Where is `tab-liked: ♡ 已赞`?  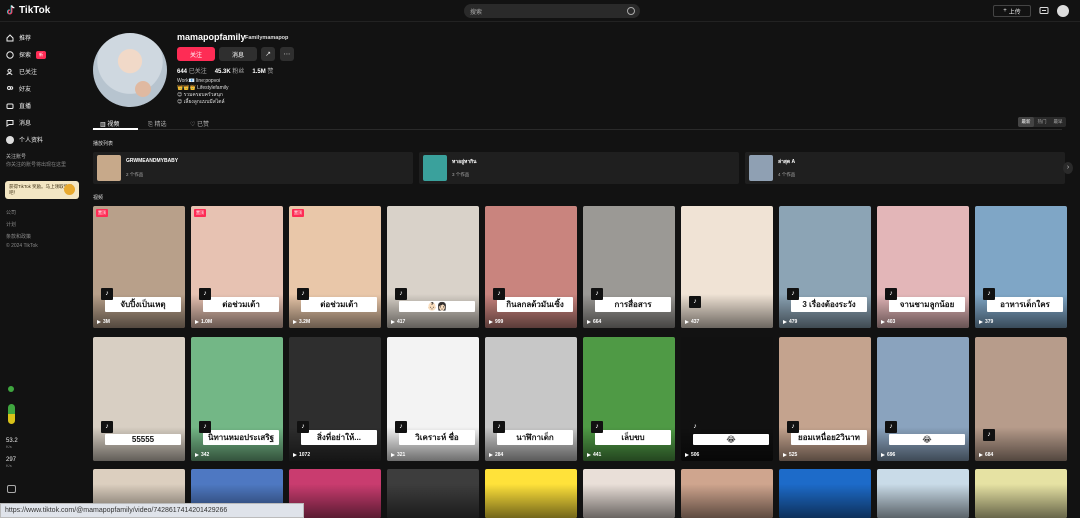 tab-liked: ♡ 已赞 is located at coordinates (199, 123).